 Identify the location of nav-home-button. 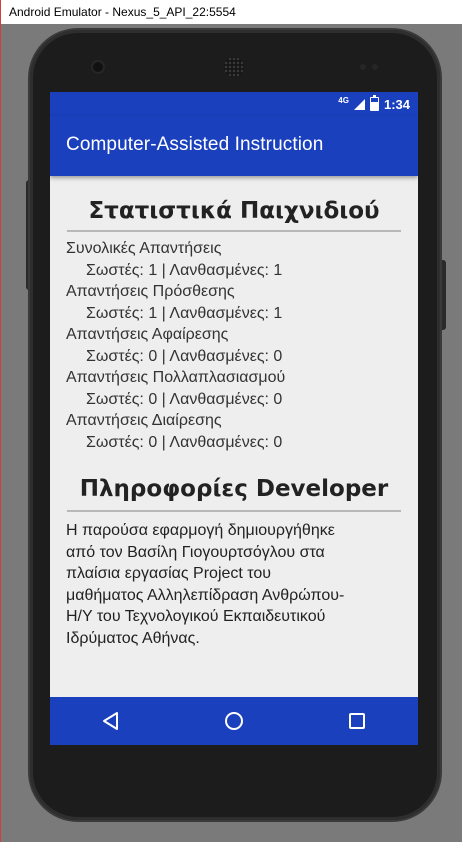
(234, 721).